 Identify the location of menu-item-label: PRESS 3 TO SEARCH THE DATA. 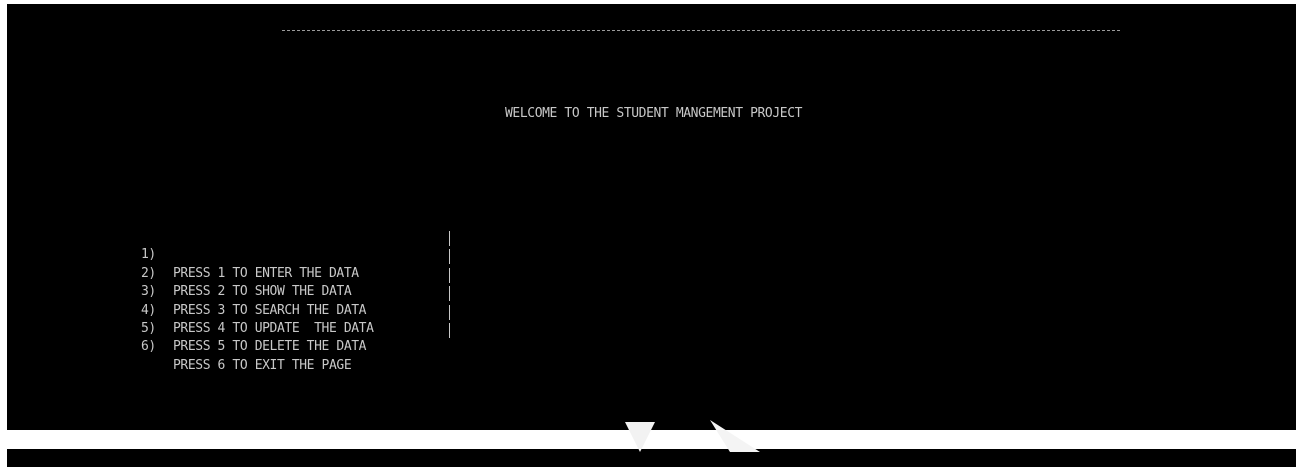
(270, 310).